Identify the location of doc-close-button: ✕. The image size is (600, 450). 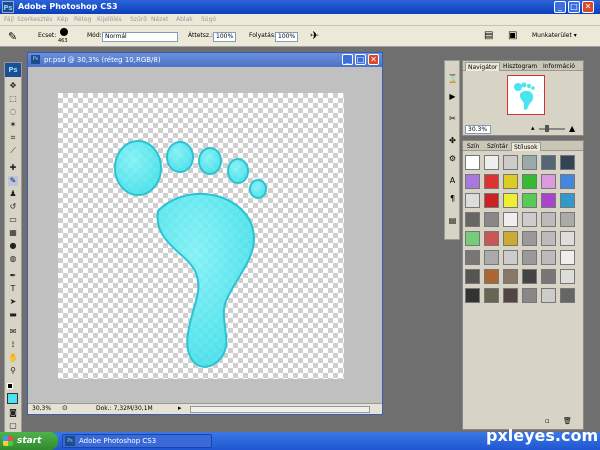
(373, 59).